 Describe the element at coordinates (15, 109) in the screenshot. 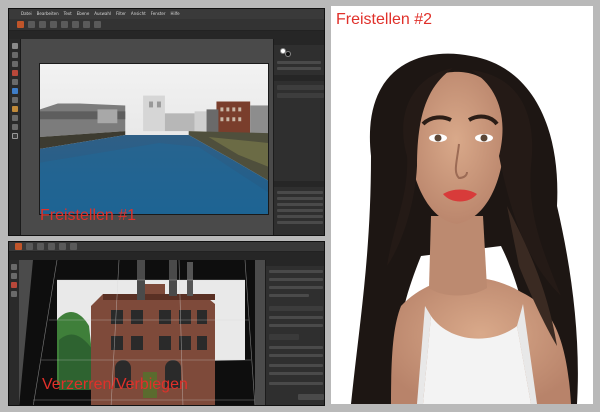

I see `shape-tool-icon` at that location.